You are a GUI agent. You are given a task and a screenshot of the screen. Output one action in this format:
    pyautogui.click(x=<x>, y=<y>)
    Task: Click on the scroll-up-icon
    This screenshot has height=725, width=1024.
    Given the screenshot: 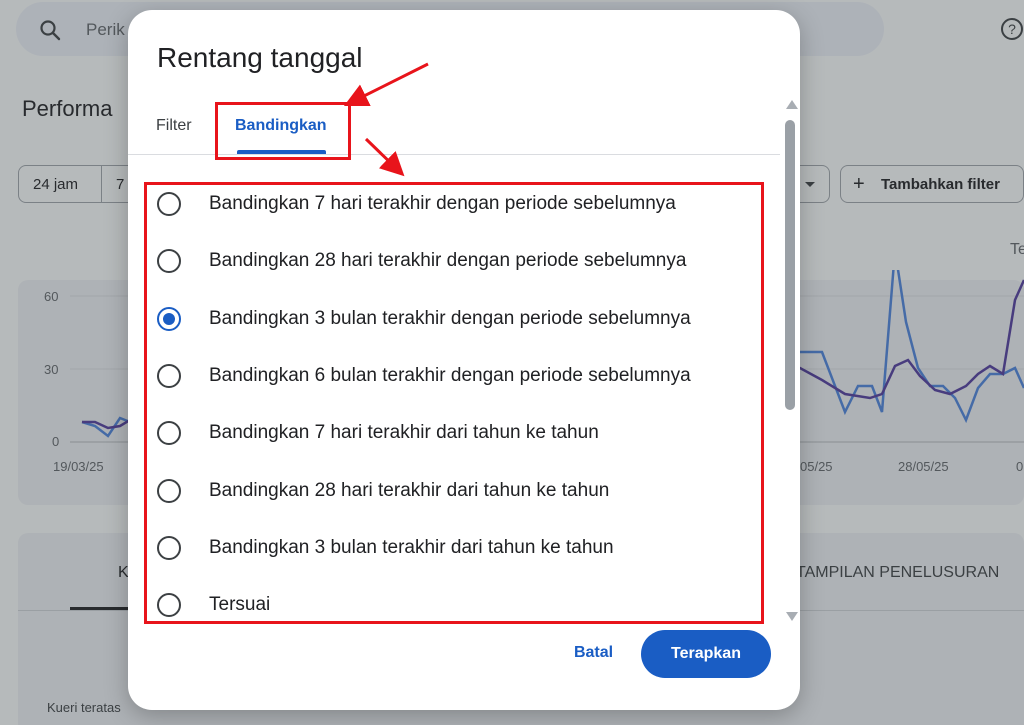 What is the action you would take?
    pyautogui.click(x=792, y=104)
    